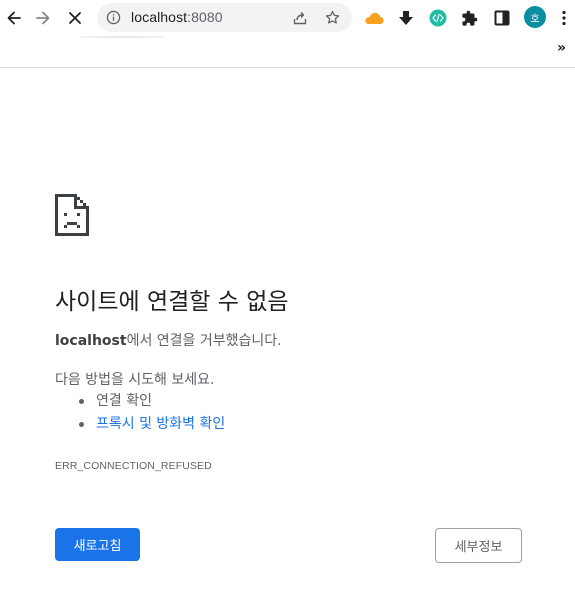  What do you see at coordinates (113, 17) in the screenshot?
I see `info-icon` at bounding box center [113, 17].